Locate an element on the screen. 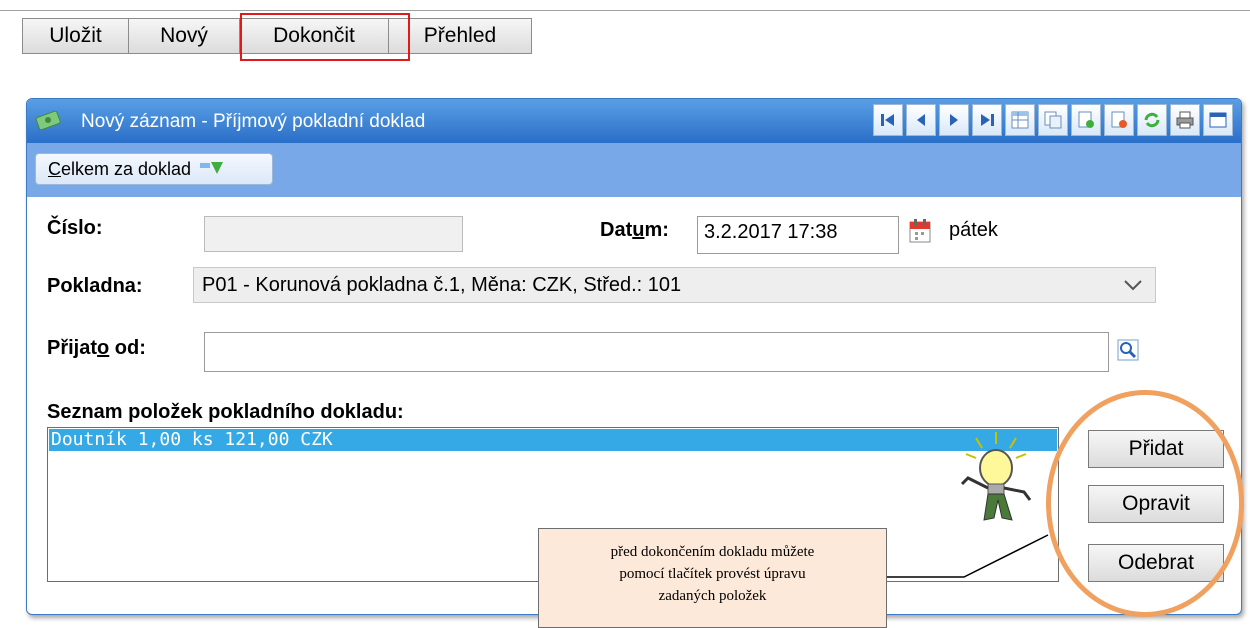 This screenshot has width=1250, height=628. date-label-start: Dat is located at coordinates (616, 230).